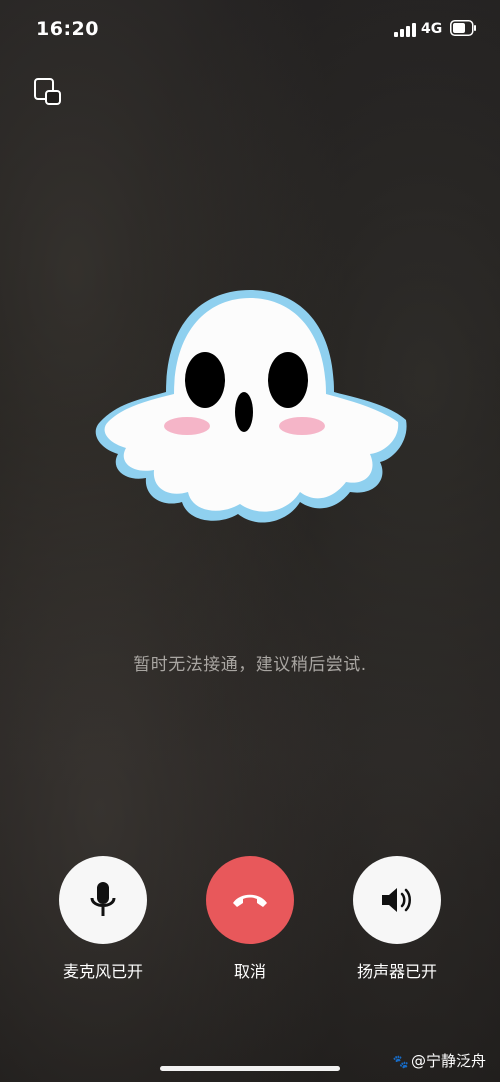 This screenshot has width=500, height=1082. I want to click on speaker-label: 扬声器已开, so click(396, 971).